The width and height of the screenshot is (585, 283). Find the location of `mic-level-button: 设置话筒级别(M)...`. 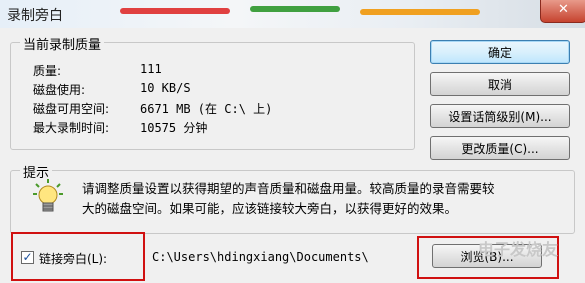

mic-level-button: 设置话筒级别(M)... is located at coordinates (500, 116).